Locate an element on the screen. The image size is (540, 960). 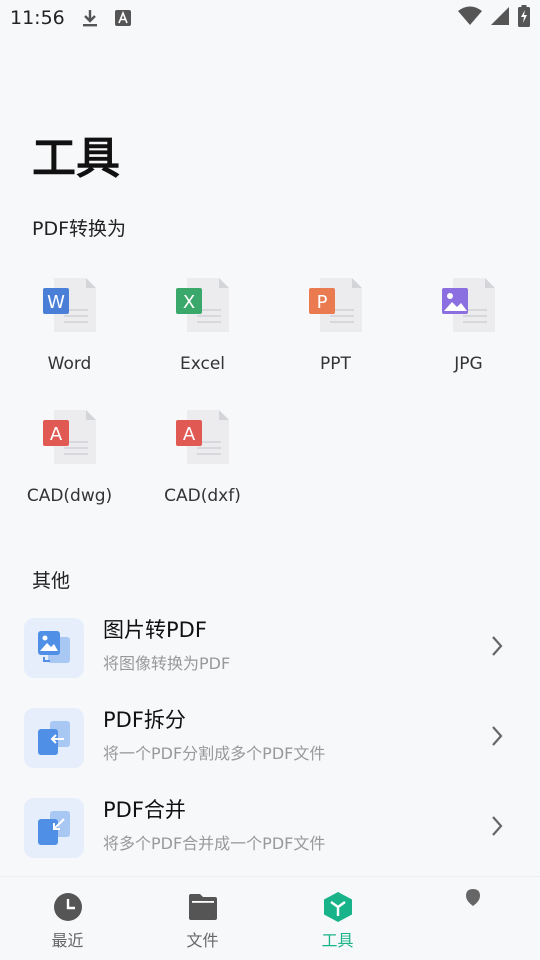
convert-to-excel-button: X Excel is located at coordinates (202, 328).